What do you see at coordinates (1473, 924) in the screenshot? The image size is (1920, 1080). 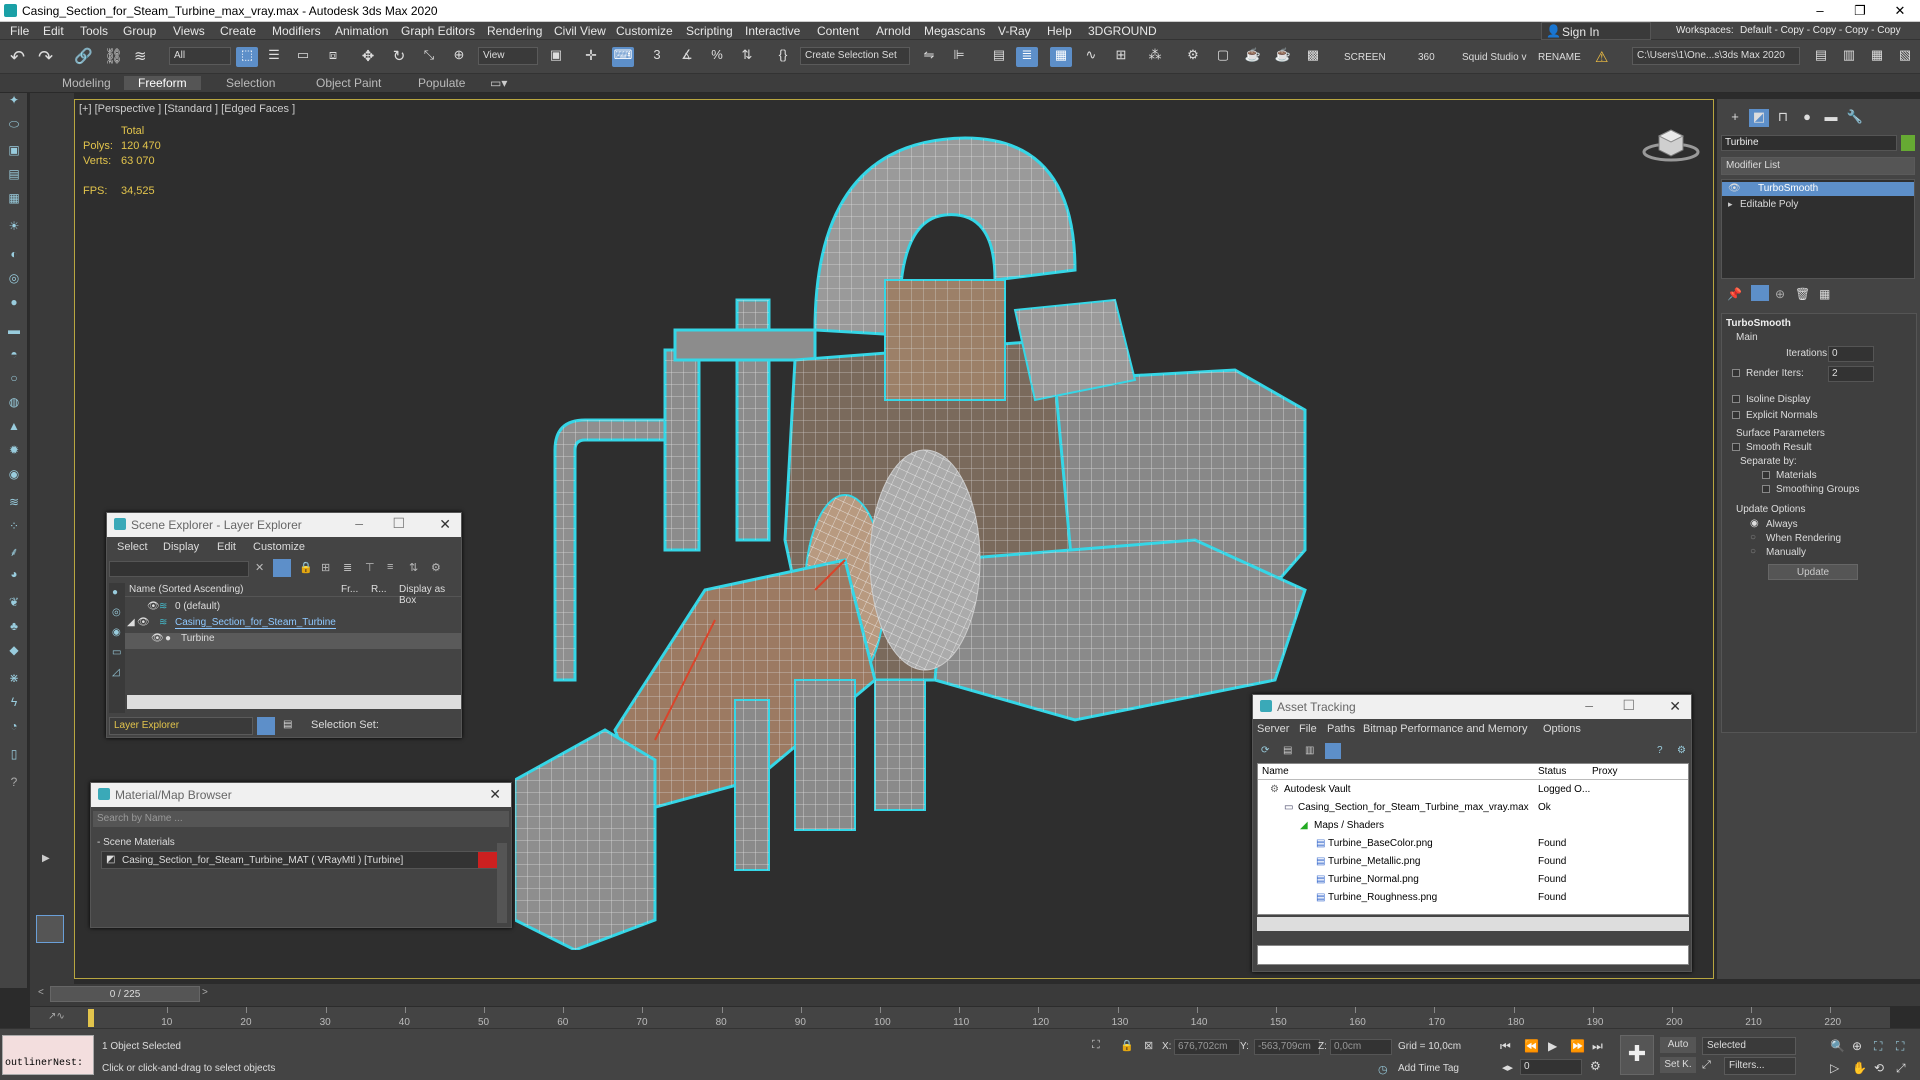 I see `asset-hscrollbar` at bounding box center [1473, 924].